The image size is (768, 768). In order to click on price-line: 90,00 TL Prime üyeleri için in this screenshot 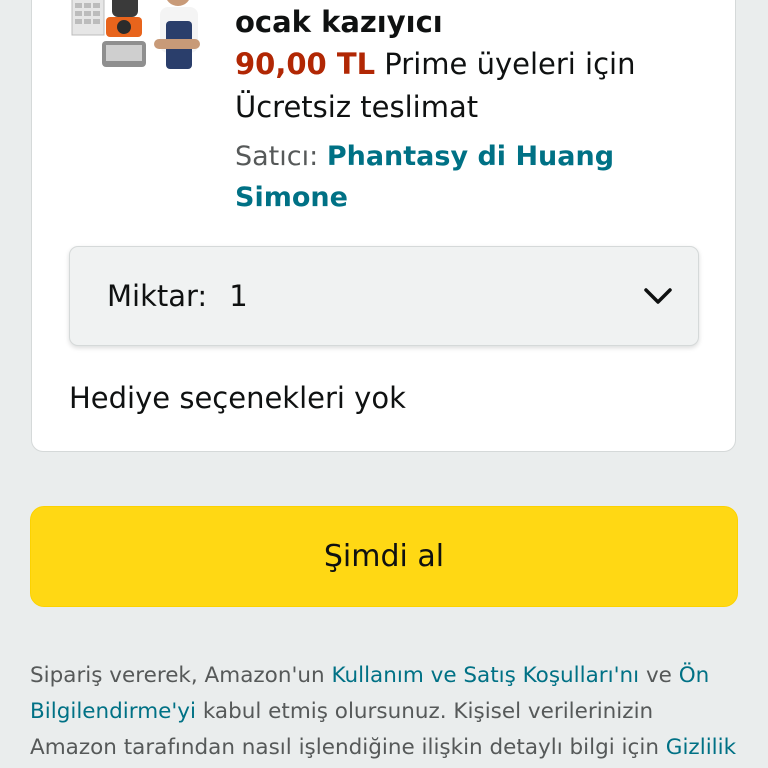, I will do `click(465, 64)`.